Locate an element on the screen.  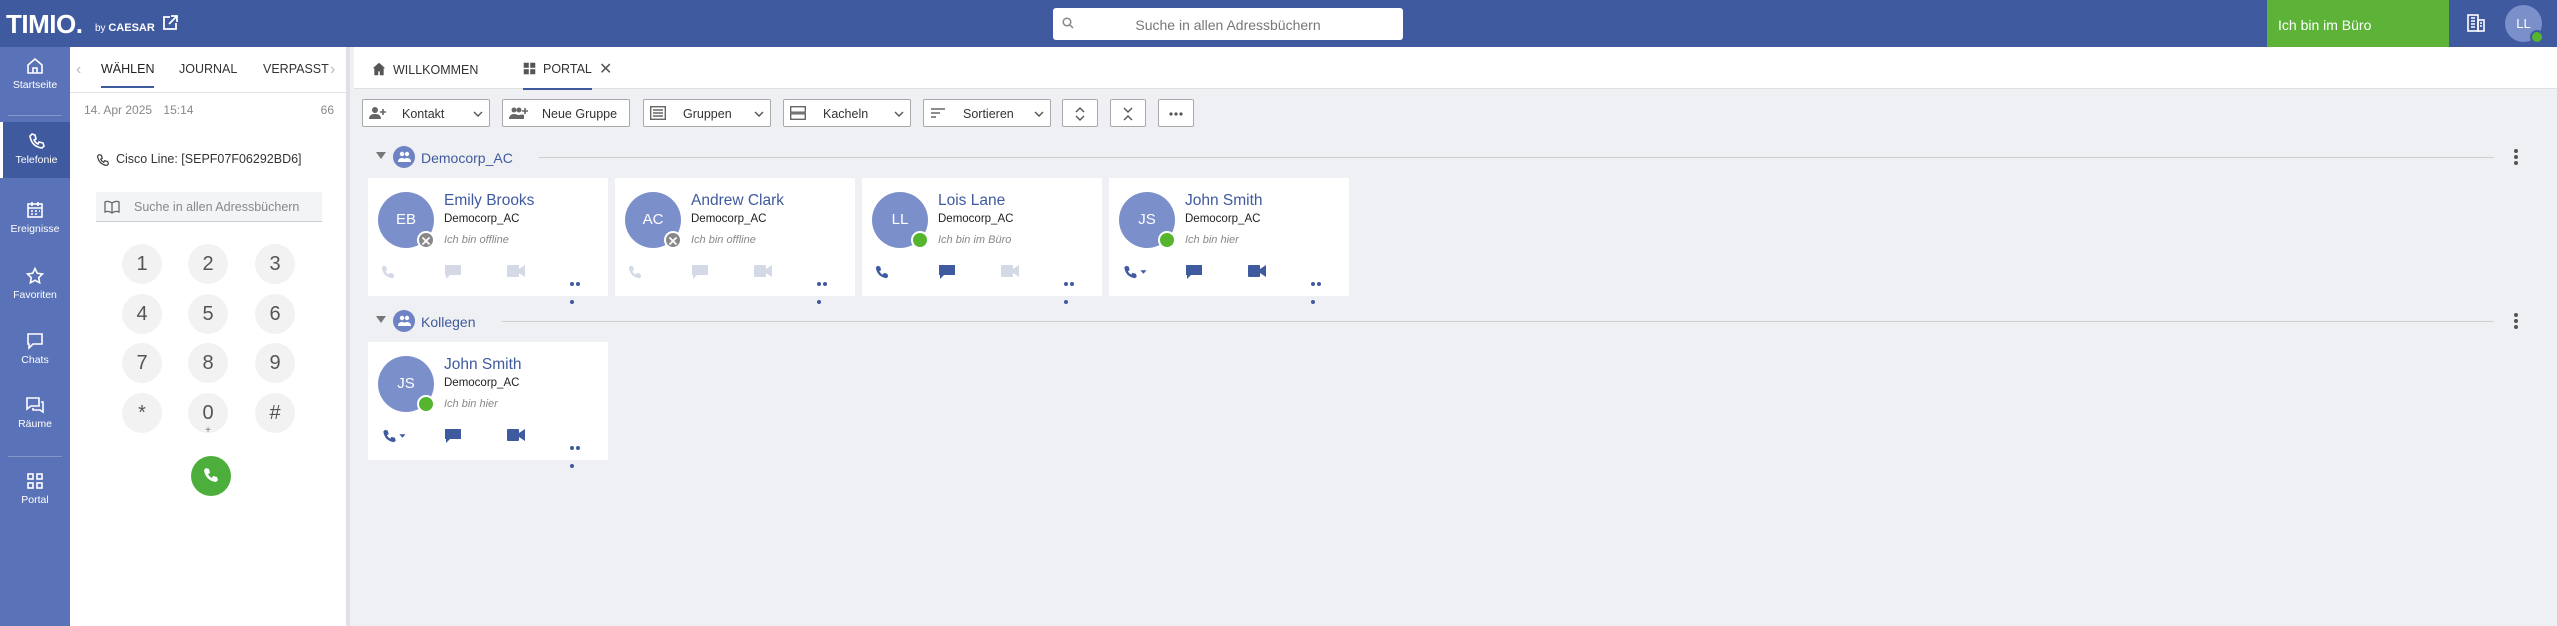
call-button is located at coordinates (211, 476).